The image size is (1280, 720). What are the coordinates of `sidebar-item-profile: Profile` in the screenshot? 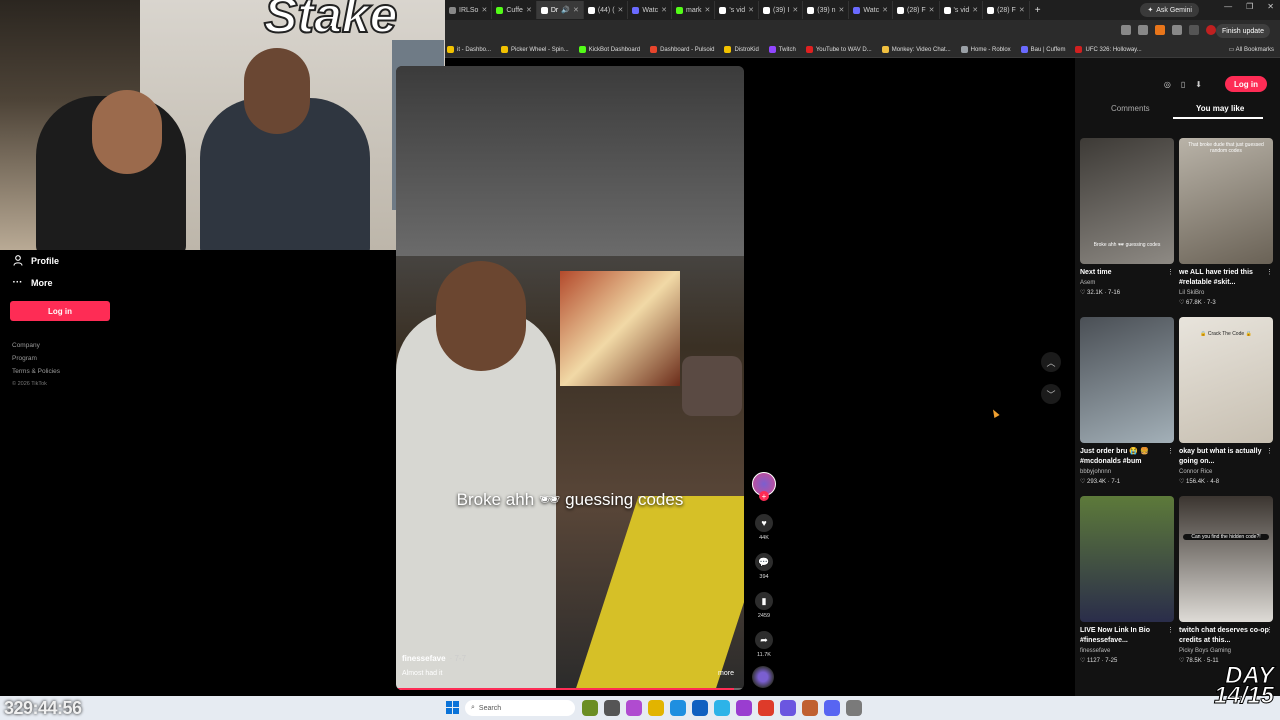 It's located at (35, 260).